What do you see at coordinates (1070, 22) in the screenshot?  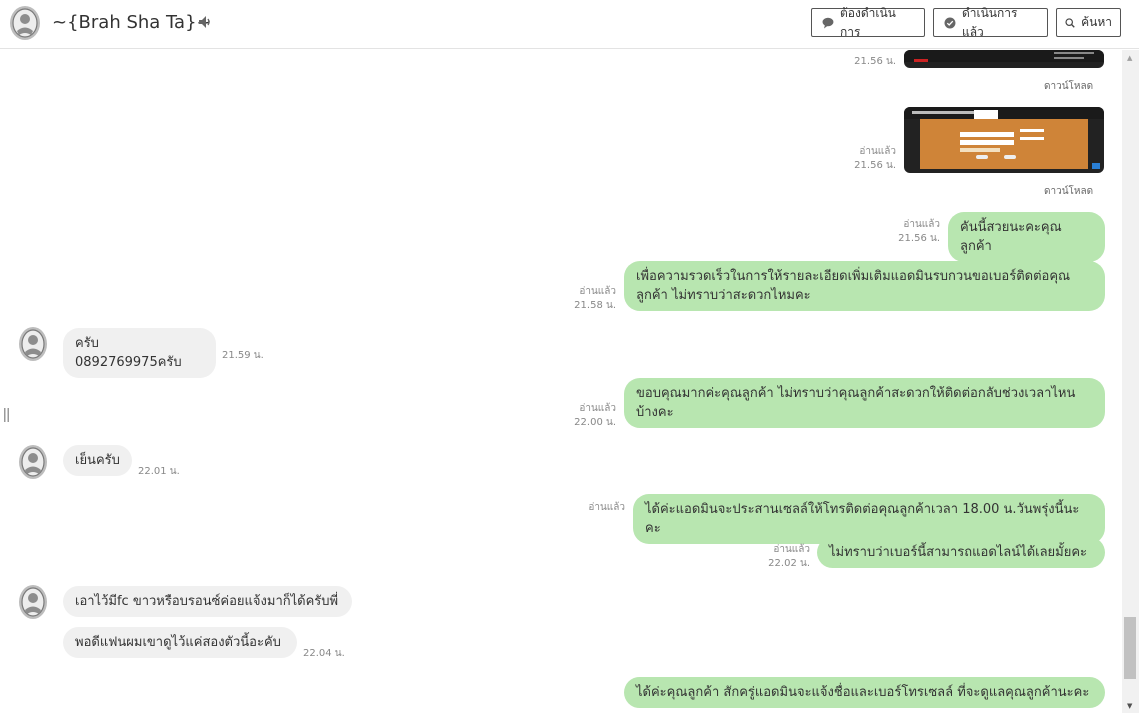 I see `search-icon` at bounding box center [1070, 22].